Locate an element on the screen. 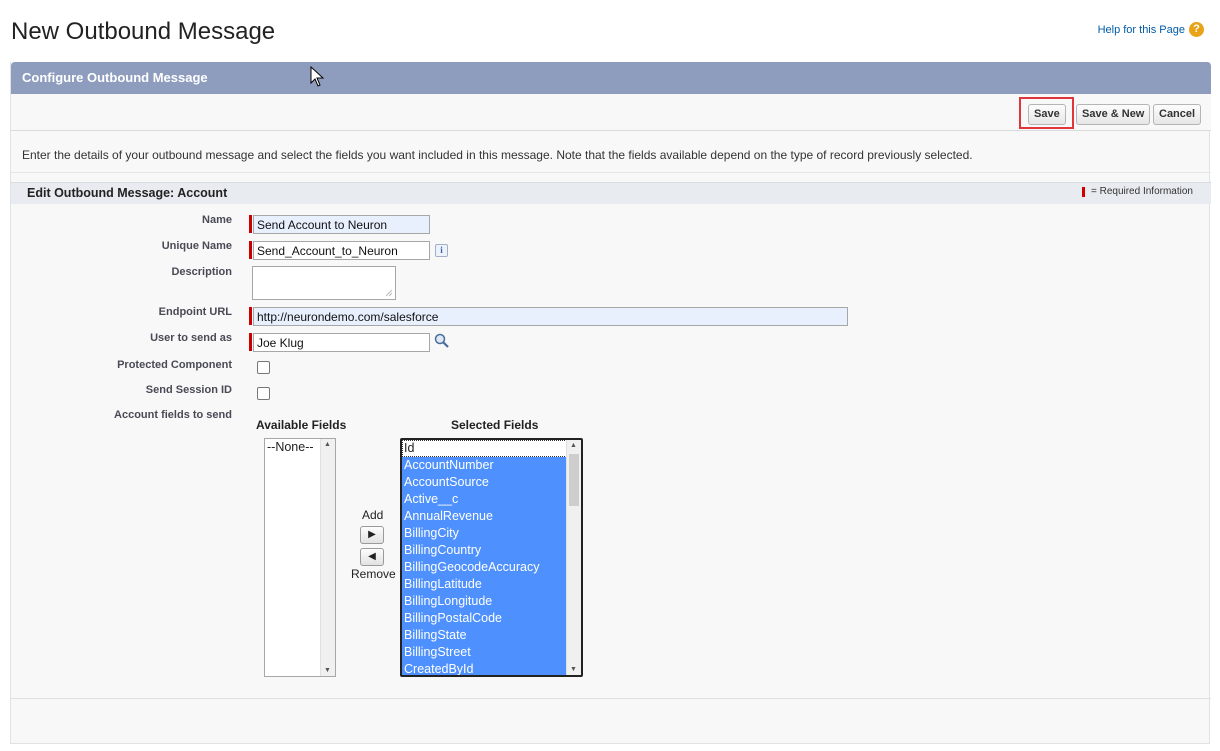  question-circle-icon: ? is located at coordinates (1196, 29).